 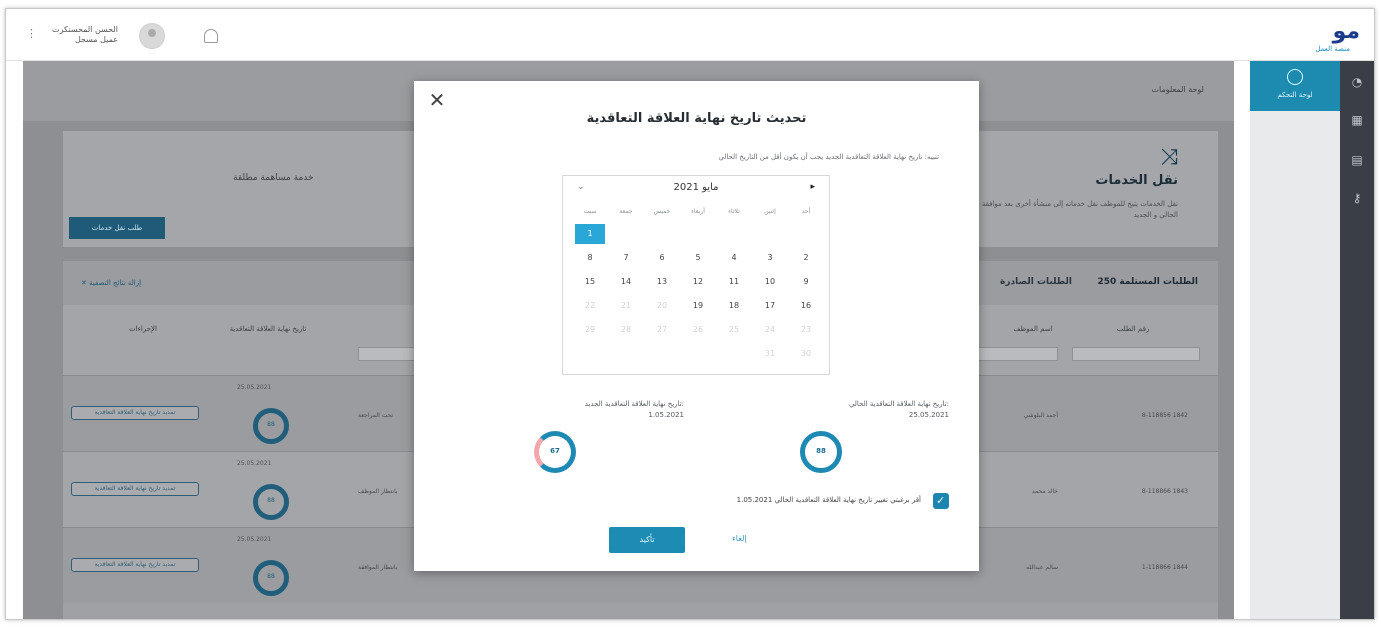 What do you see at coordinates (662, 282) in the screenshot?
I see `calendar-day: 13` at bounding box center [662, 282].